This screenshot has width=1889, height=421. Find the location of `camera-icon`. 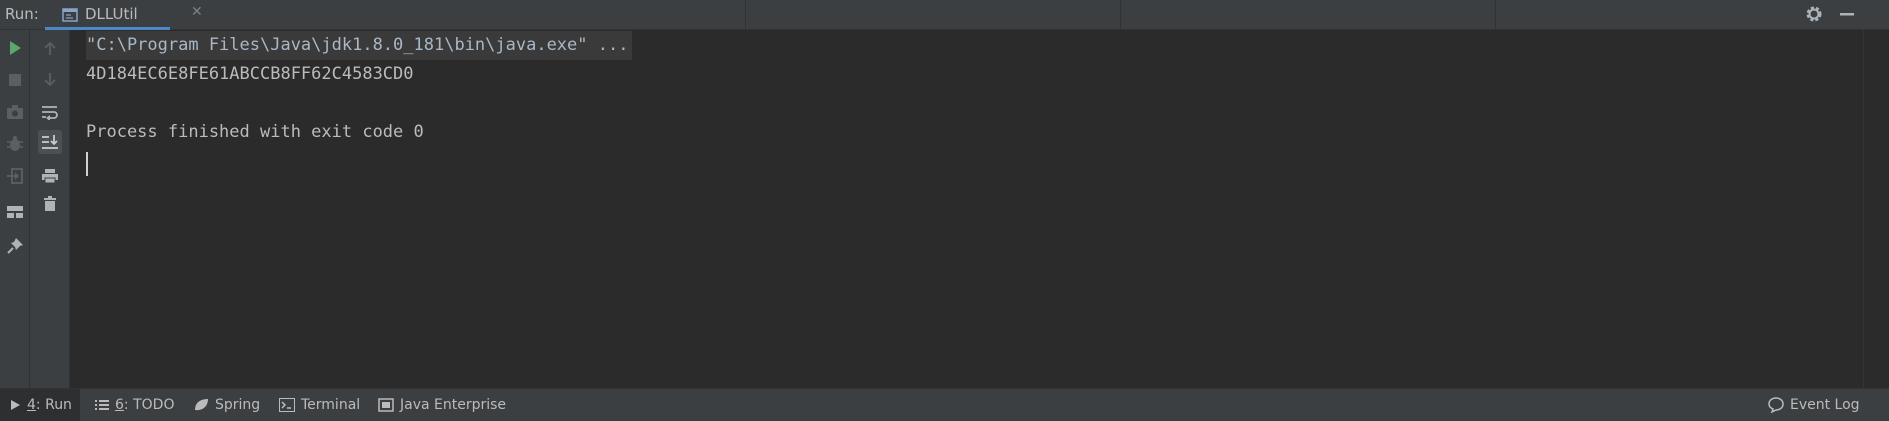

camera-icon is located at coordinates (15, 112).